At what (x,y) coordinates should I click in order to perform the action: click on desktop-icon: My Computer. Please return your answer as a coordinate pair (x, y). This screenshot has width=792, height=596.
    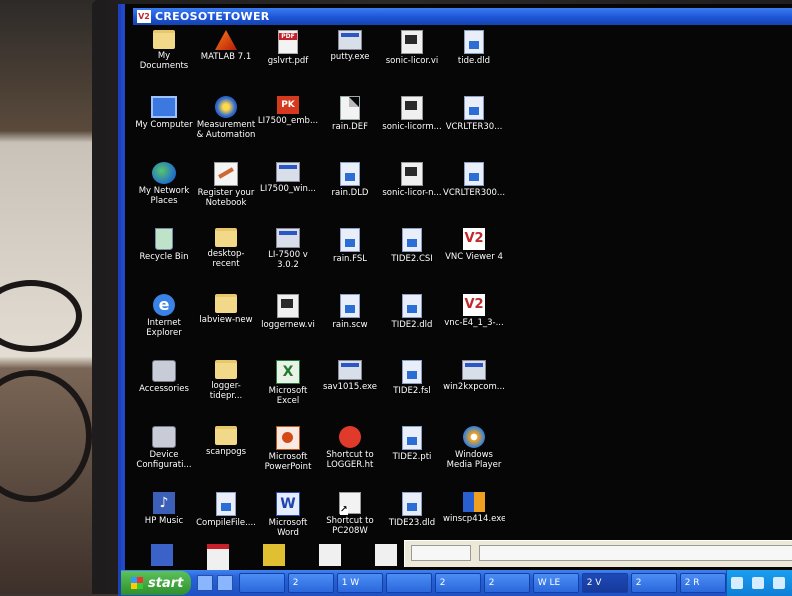
    Looking at the image, I should click on (164, 127).